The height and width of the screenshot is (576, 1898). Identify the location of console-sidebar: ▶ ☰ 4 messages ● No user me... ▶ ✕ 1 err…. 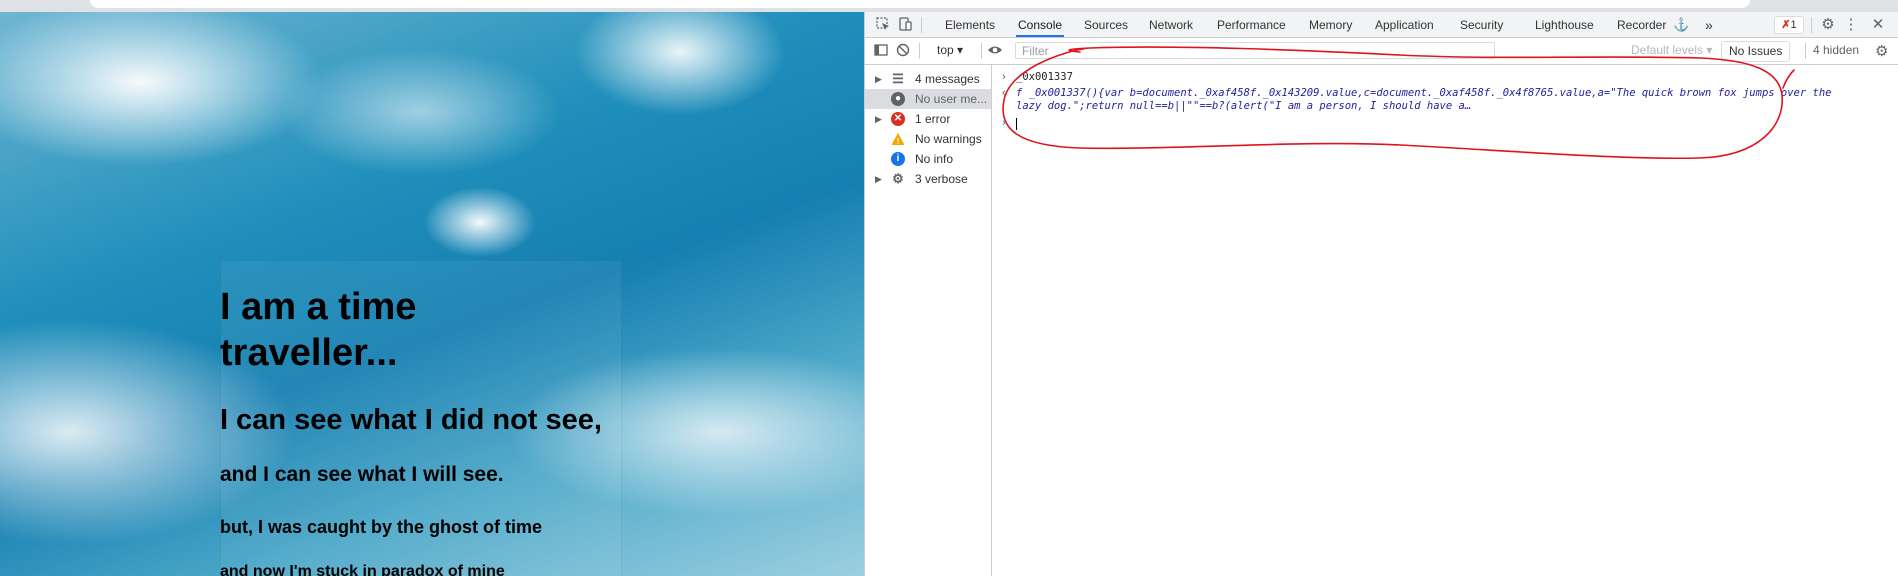
(928, 320).